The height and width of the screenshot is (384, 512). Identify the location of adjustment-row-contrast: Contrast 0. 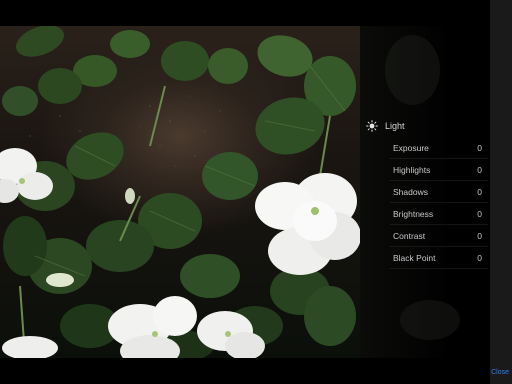
(439, 236).